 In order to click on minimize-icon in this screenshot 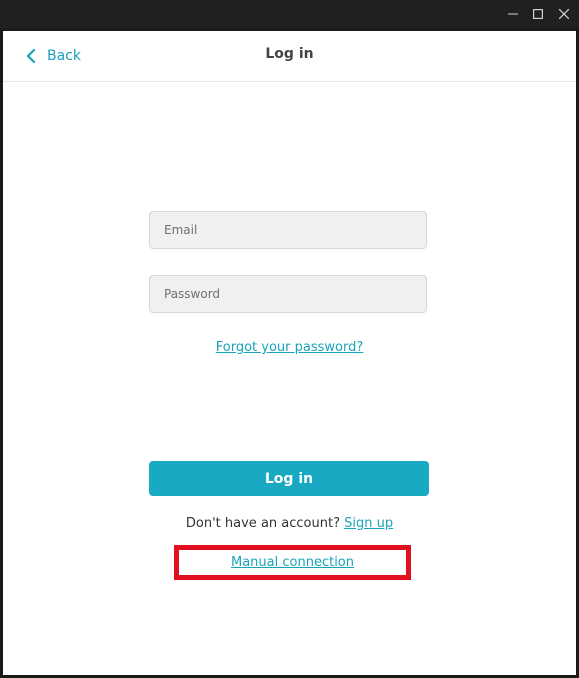, I will do `click(513, 14)`.